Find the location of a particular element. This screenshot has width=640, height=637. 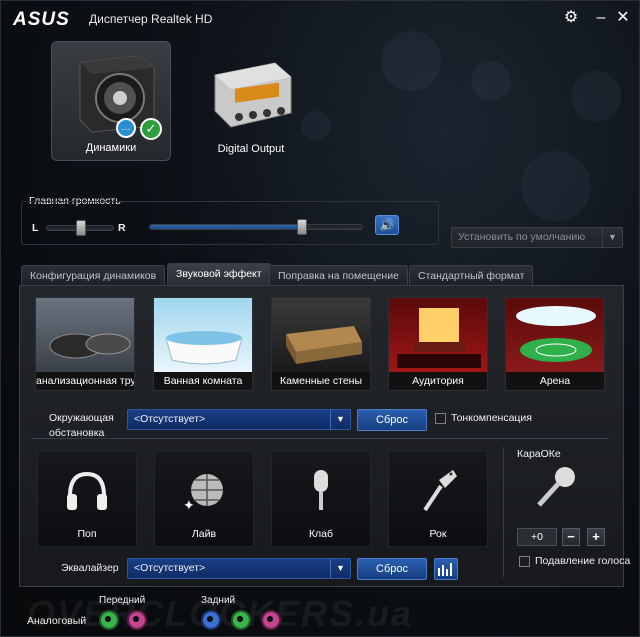

front-jack-green is located at coordinates (109, 620).